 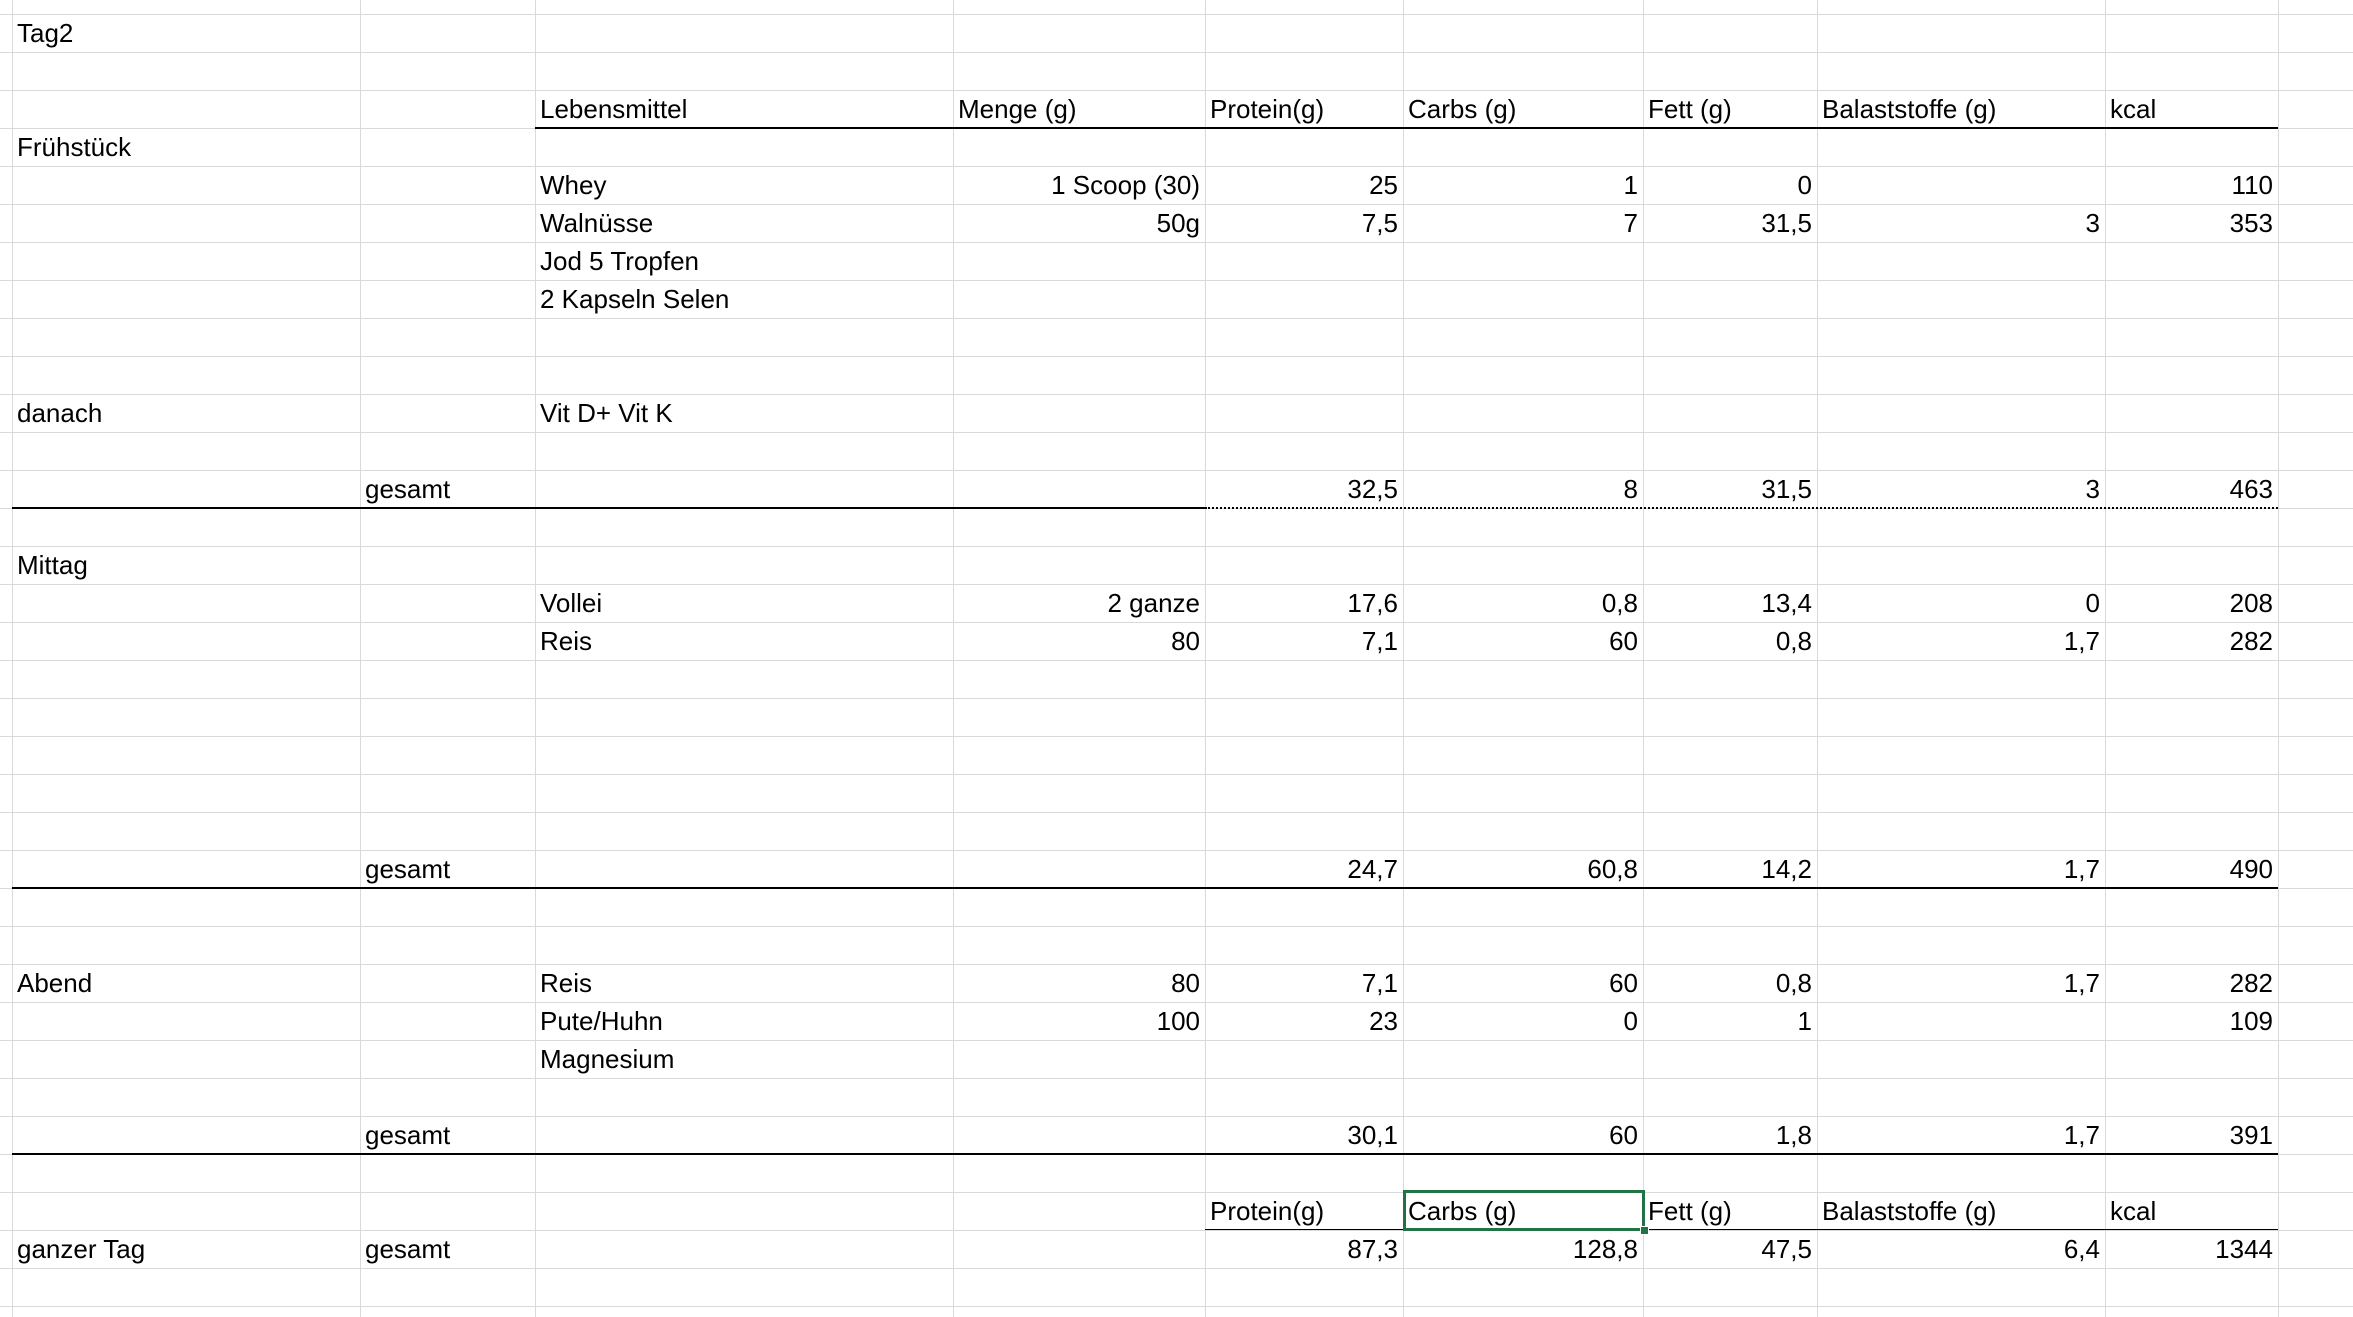 What do you see at coordinates (744, 109) in the screenshot?
I see `header-food: Lebensmittel` at bounding box center [744, 109].